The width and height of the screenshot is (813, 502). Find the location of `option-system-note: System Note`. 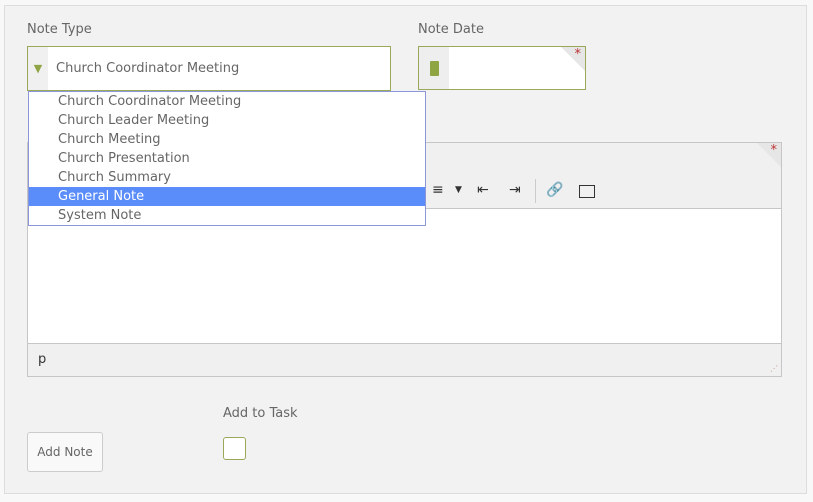

option-system-note: System Note is located at coordinates (227, 215).